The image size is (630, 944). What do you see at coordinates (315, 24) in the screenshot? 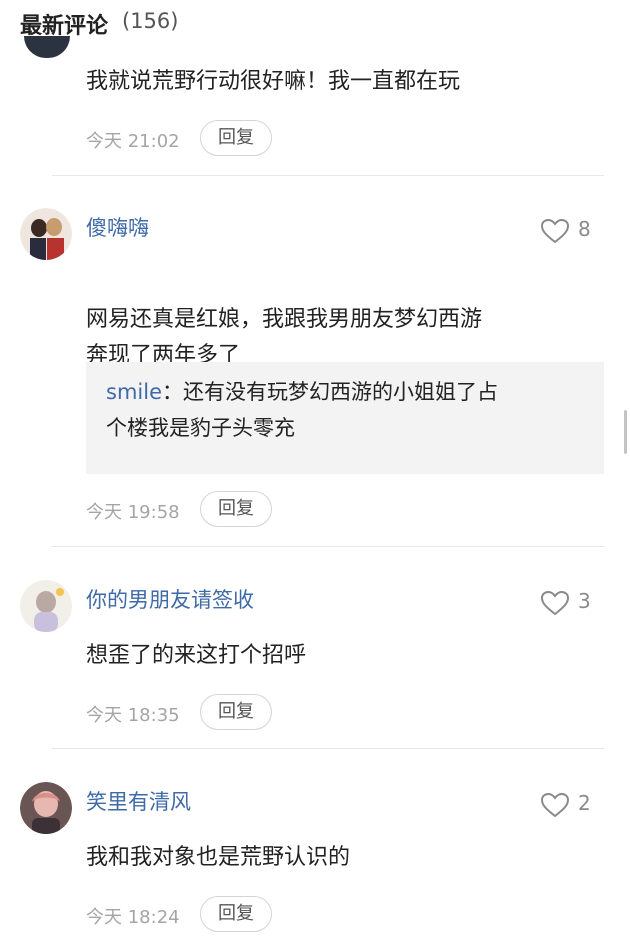
I see `comments-header: 最新评论 (156)` at bounding box center [315, 24].